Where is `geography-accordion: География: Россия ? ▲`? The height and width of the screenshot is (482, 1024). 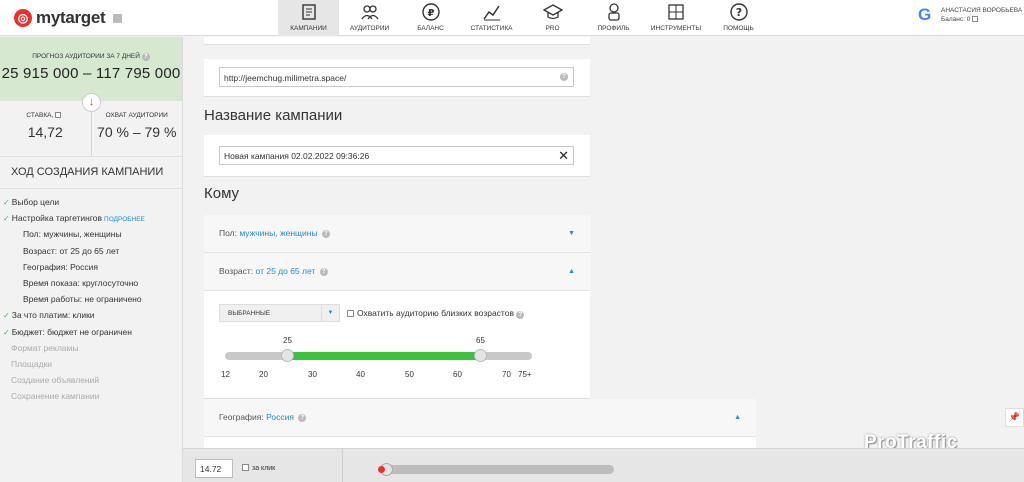 geography-accordion: География: Россия ? ▲ is located at coordinates (480, 418).